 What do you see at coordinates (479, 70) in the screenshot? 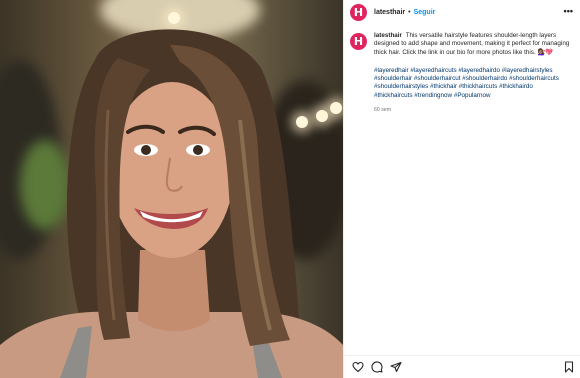
I see `hashtag-link: #layeredhairdo` at bounding box center [479, 70].